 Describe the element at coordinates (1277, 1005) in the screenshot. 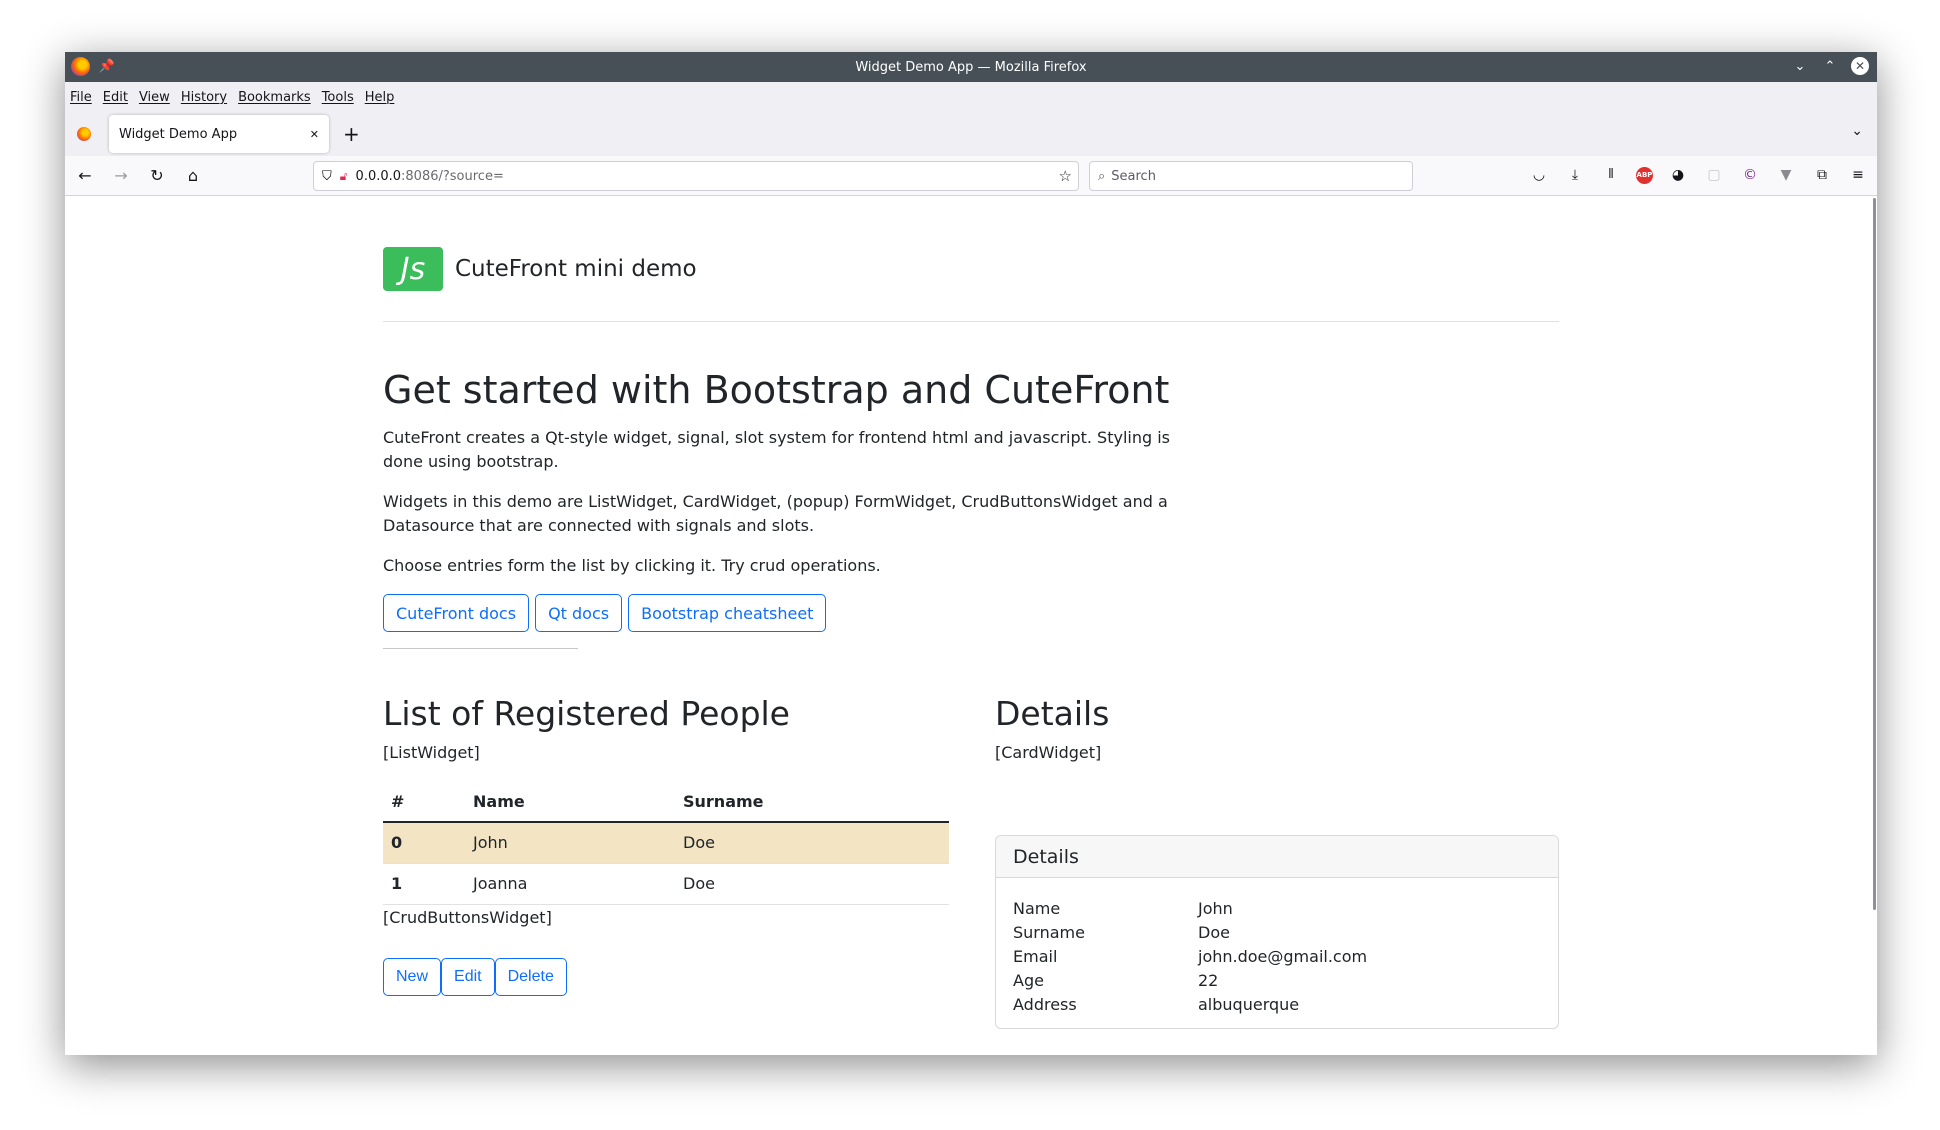

I see `detail-row-address: Address albuquerque` at that location.